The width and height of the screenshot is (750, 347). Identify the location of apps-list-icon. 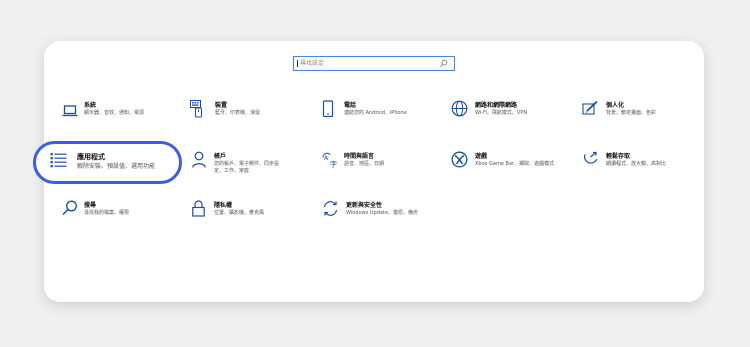
(58, 160).